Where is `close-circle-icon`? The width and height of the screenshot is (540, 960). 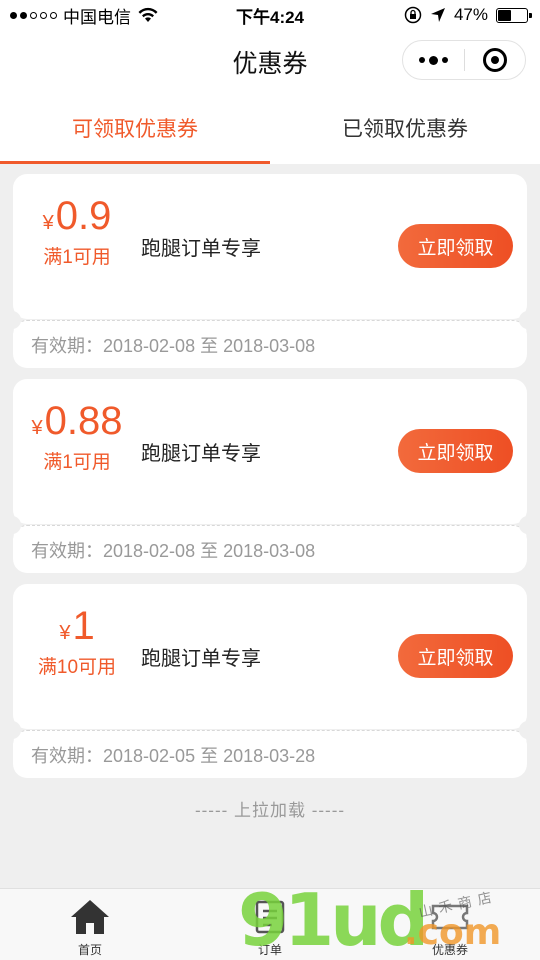
close-circle-icon is located at coordinates (494, 60).